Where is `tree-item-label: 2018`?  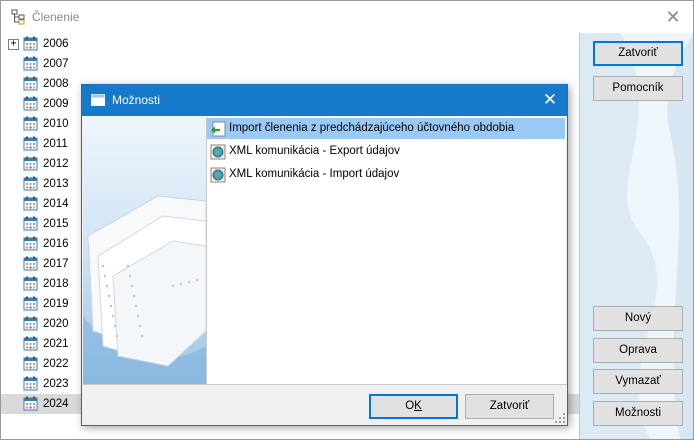 tree-item-label: 2018 is located at coordinates (56, 284).